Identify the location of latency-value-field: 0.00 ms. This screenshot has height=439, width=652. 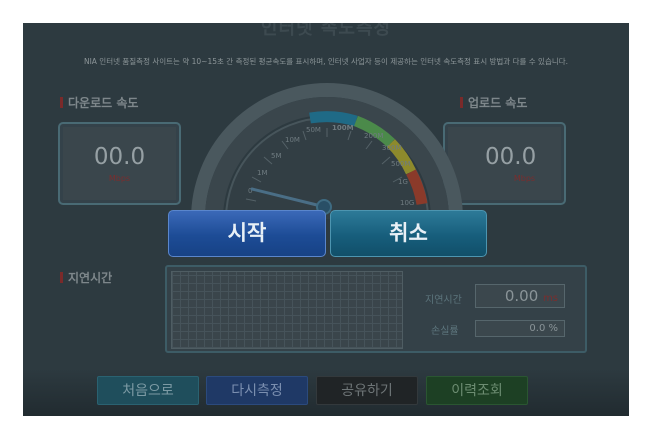
(520, 296).